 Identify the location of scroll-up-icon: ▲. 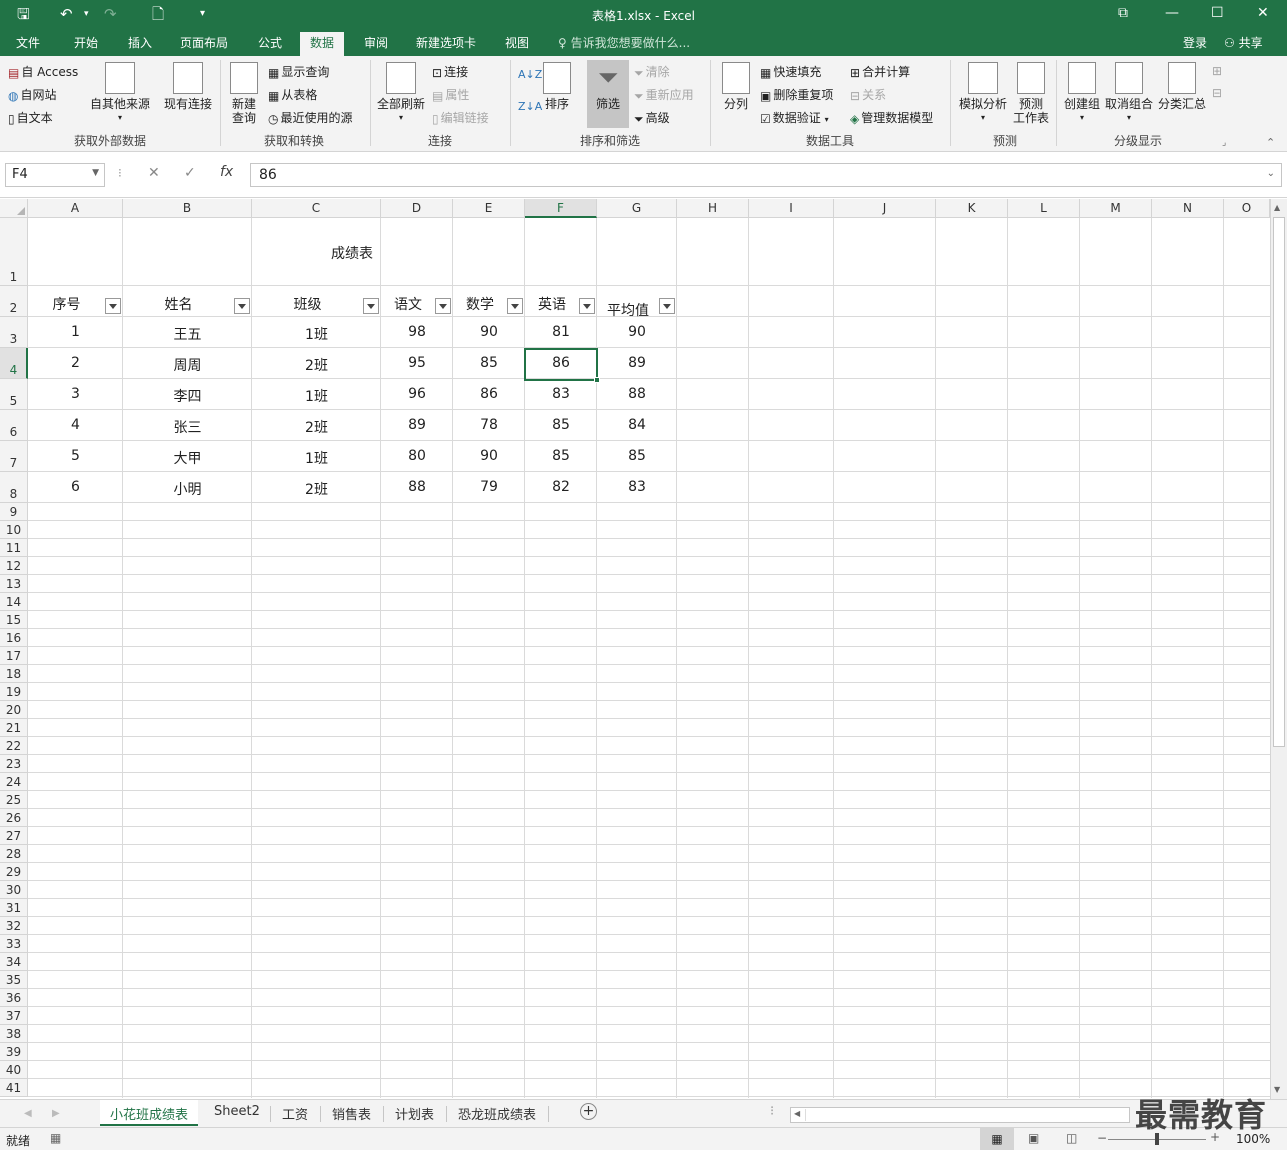
(1277, 207).